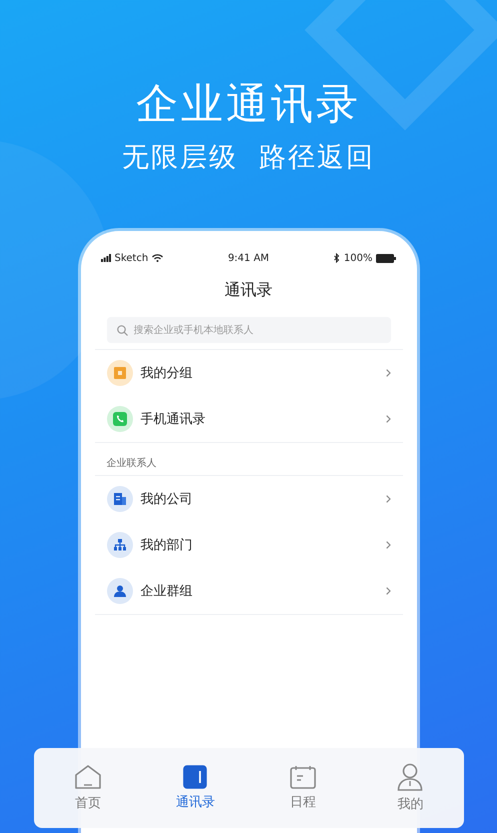 Image resolution: width=497 pixels, height=833 pixels. Describe the element at coordinates (248, 499) in the screenshot. I see `contact-list-item: 我的公司` at that location.